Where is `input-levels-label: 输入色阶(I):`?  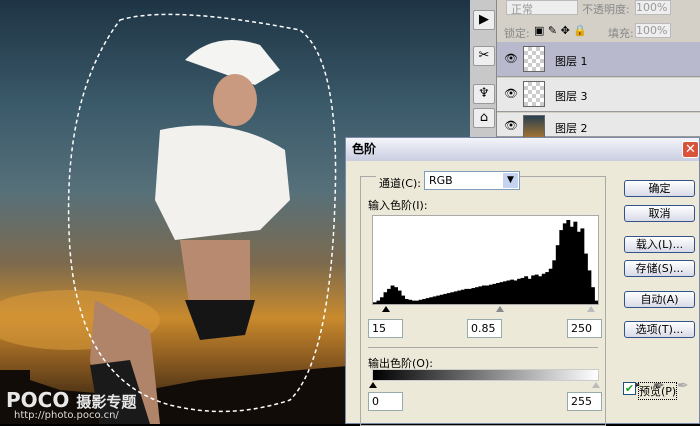 input-levels-label: 输入色阶(I): is located at coordinates (398, 205).